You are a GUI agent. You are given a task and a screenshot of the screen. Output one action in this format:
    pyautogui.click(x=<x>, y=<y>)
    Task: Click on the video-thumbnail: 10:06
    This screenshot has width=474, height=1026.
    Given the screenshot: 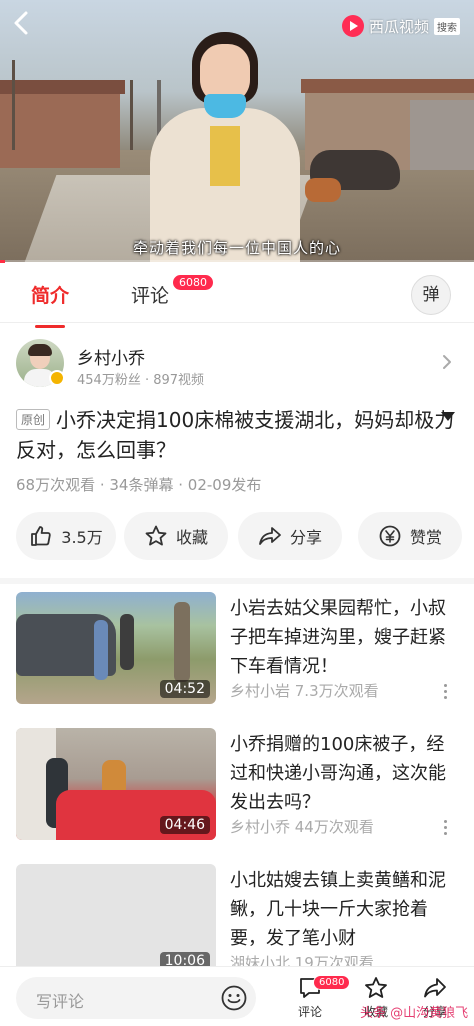 What is the action you would take?
    pyautogui.click(x=116, y=920)
    